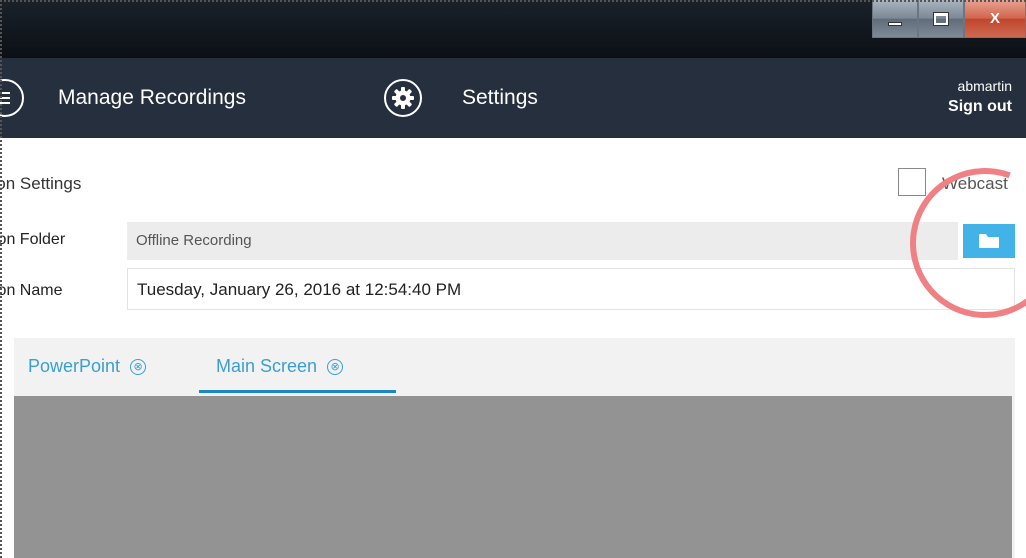  Describe the element at coordinates (74, 366) in the screenshot. I see `tab-label: PowerPoint` at that location.